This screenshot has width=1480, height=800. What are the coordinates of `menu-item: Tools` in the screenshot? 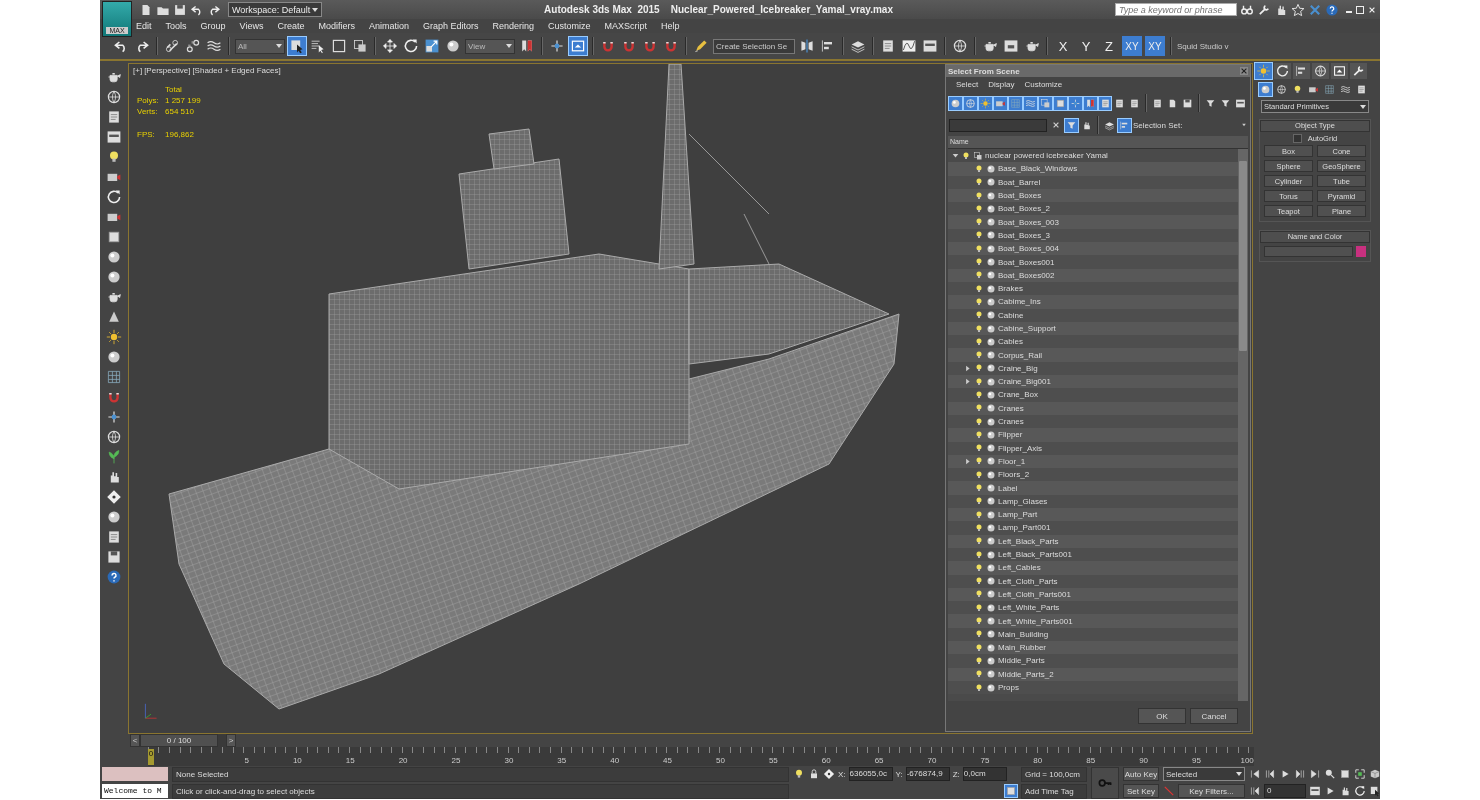 It's located at (176, 26).